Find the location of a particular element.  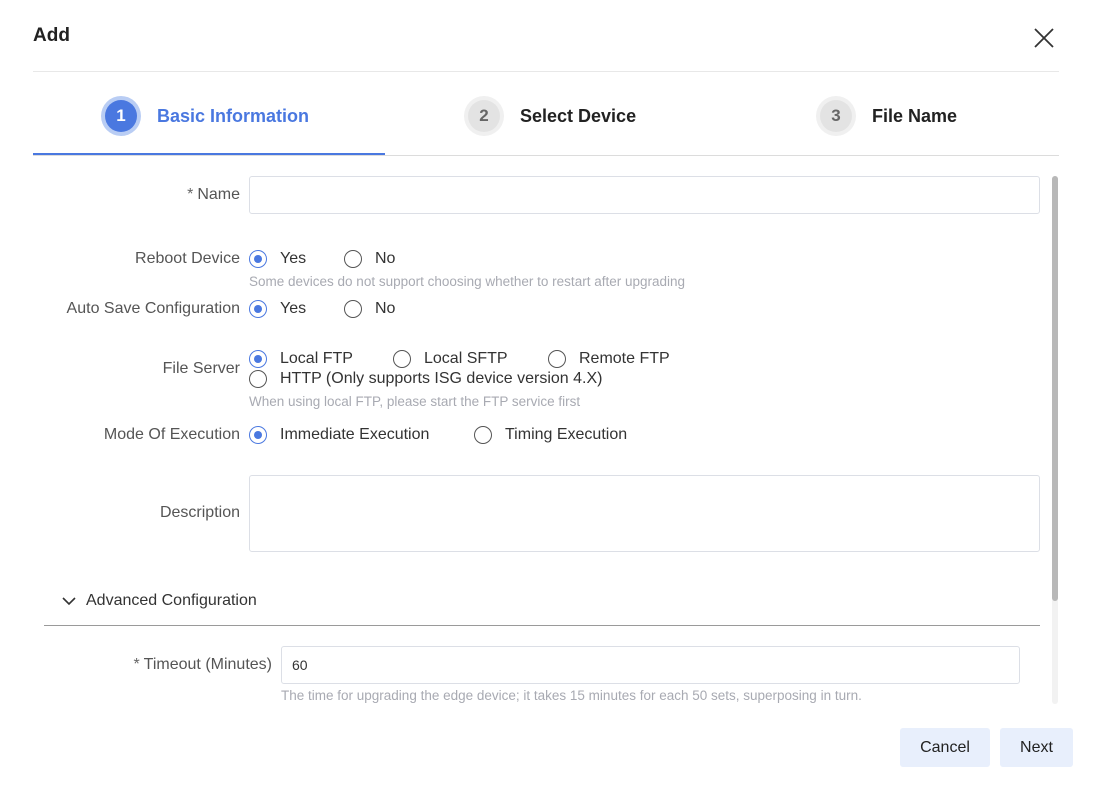

file-server-local-sftp-radio: Local SFTP is located at coordinates (450, 359).